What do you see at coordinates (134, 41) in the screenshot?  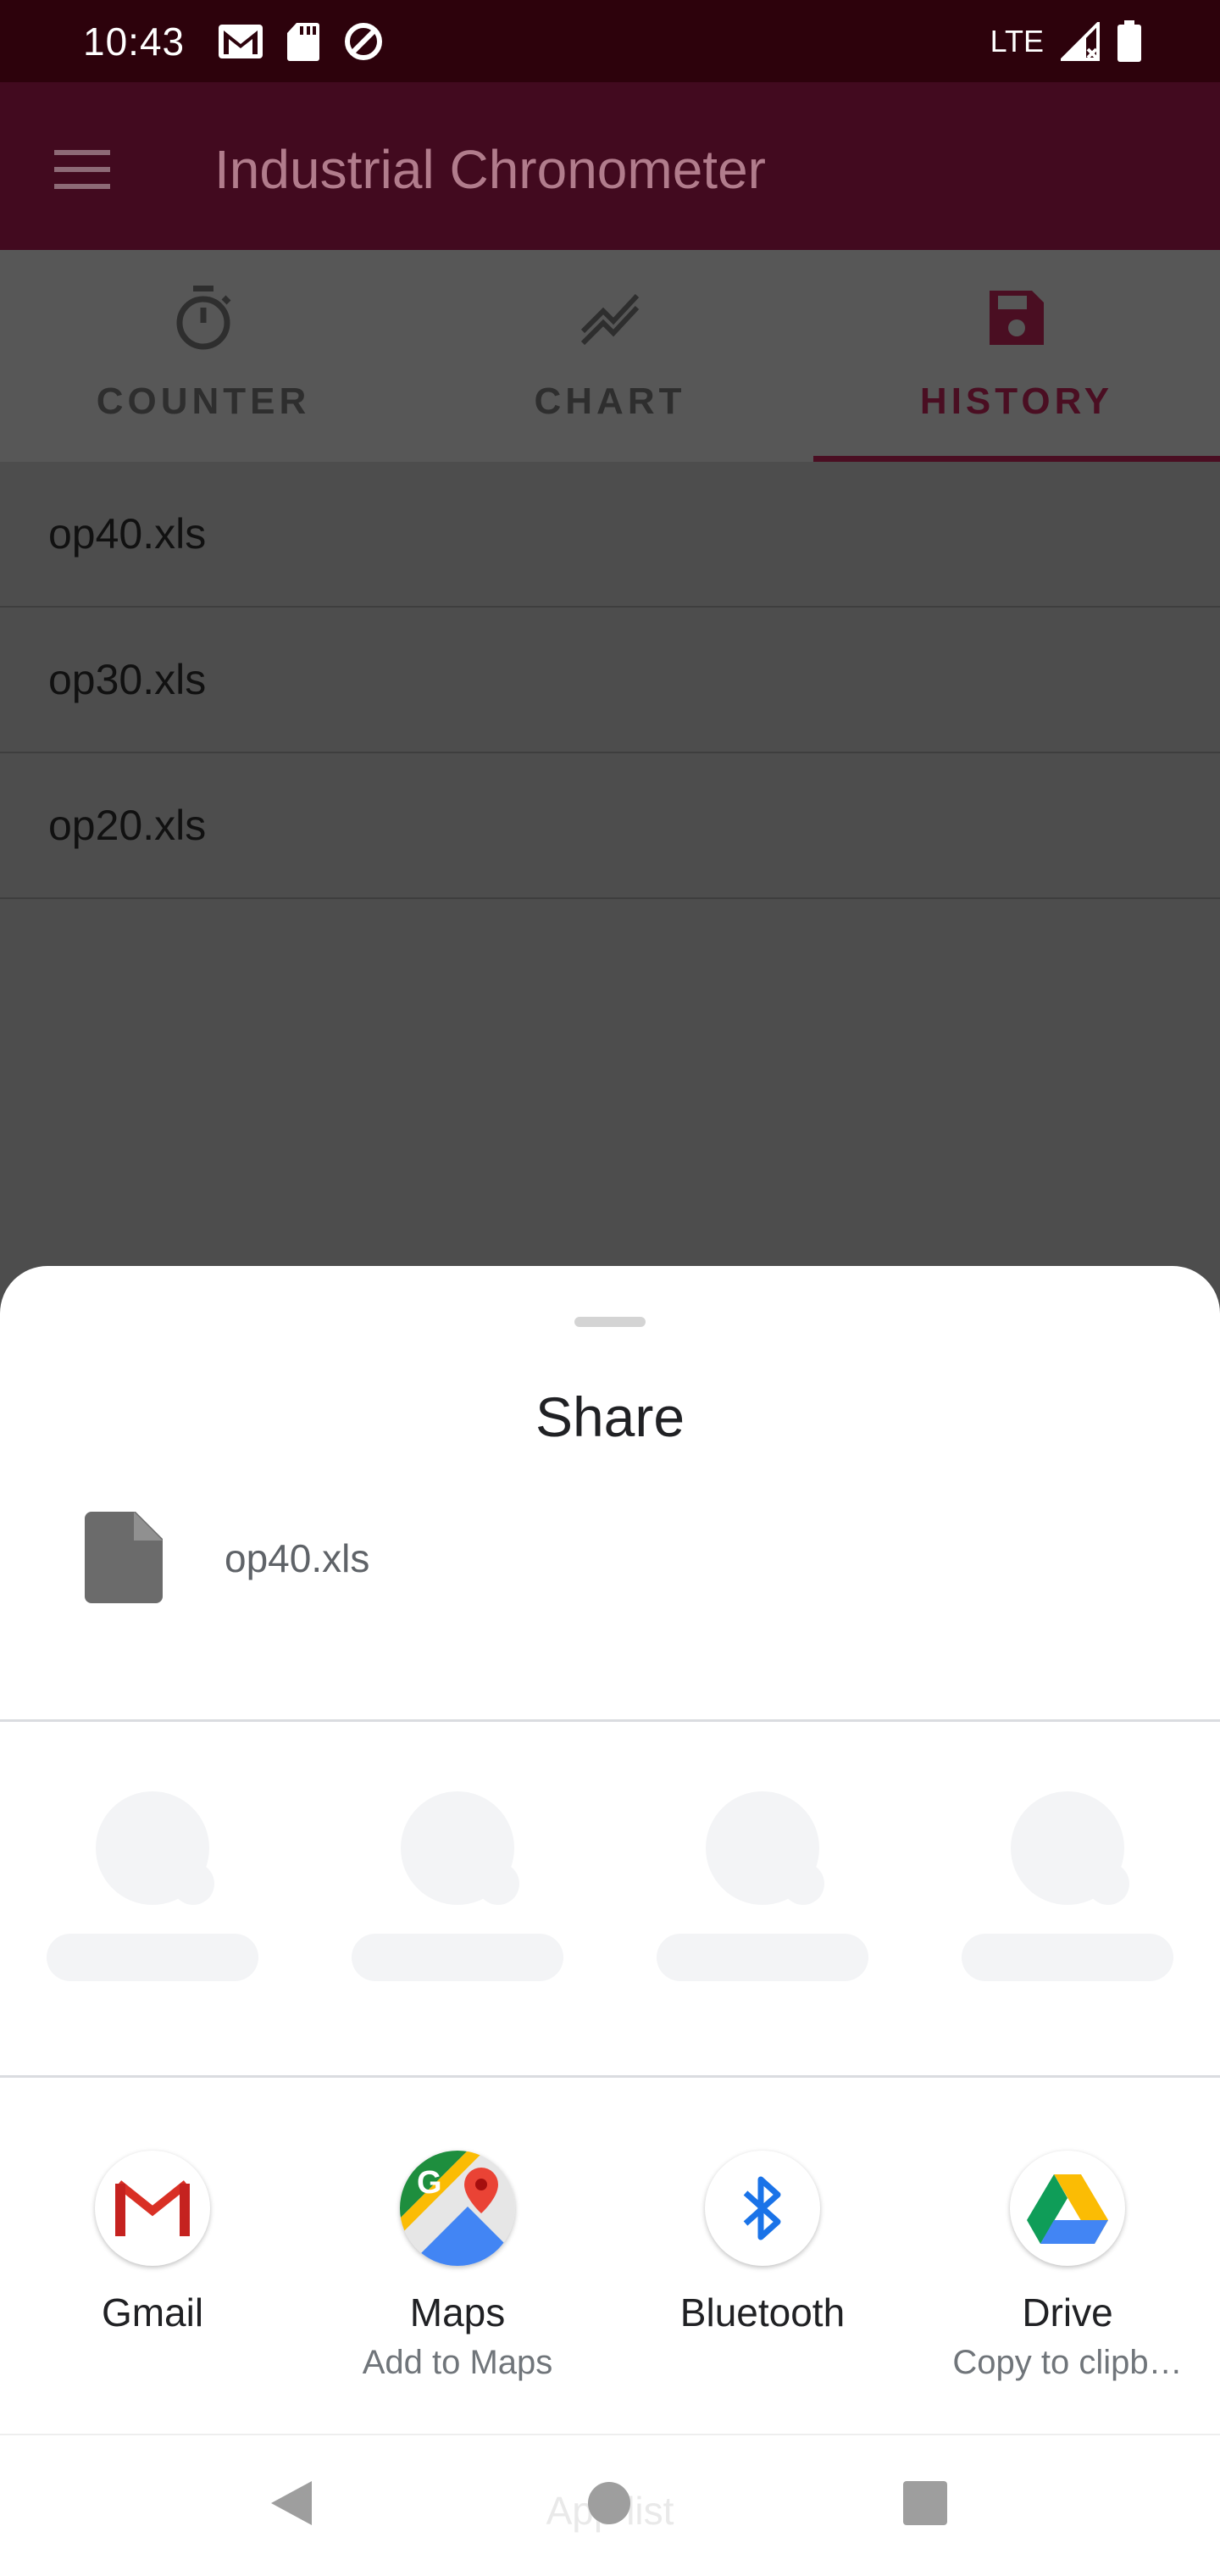 I see `status-time: 10:43` at bounding box center [134, 41].